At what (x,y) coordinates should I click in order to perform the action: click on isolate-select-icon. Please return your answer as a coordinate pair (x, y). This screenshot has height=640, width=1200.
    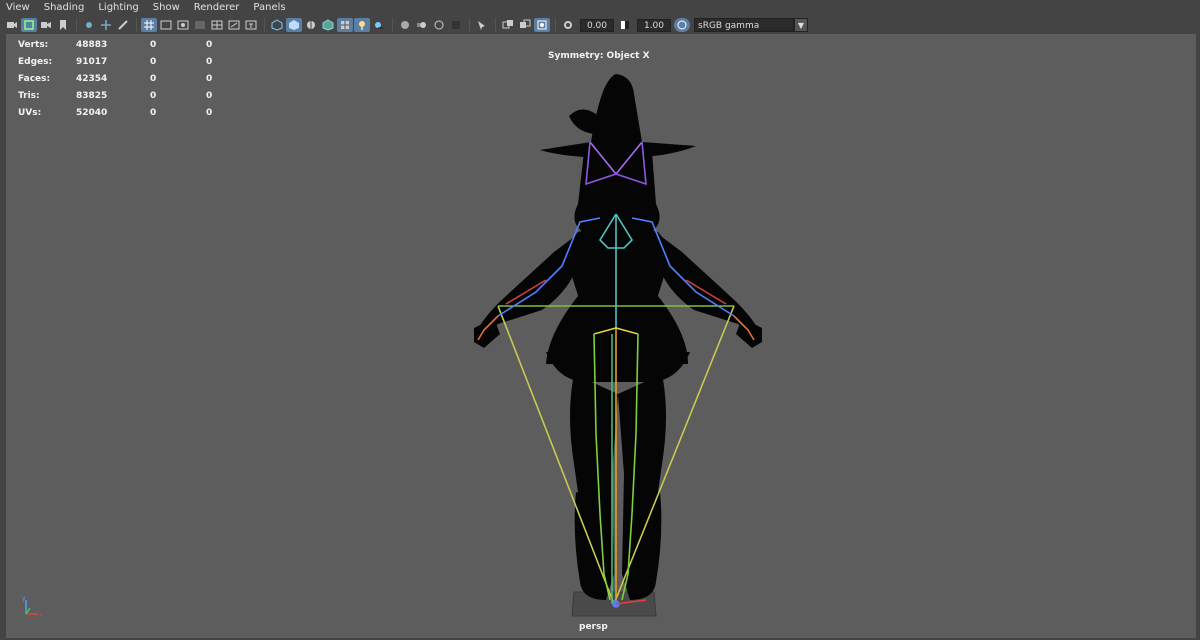
    Looking at the image, I should click on (482, 25).